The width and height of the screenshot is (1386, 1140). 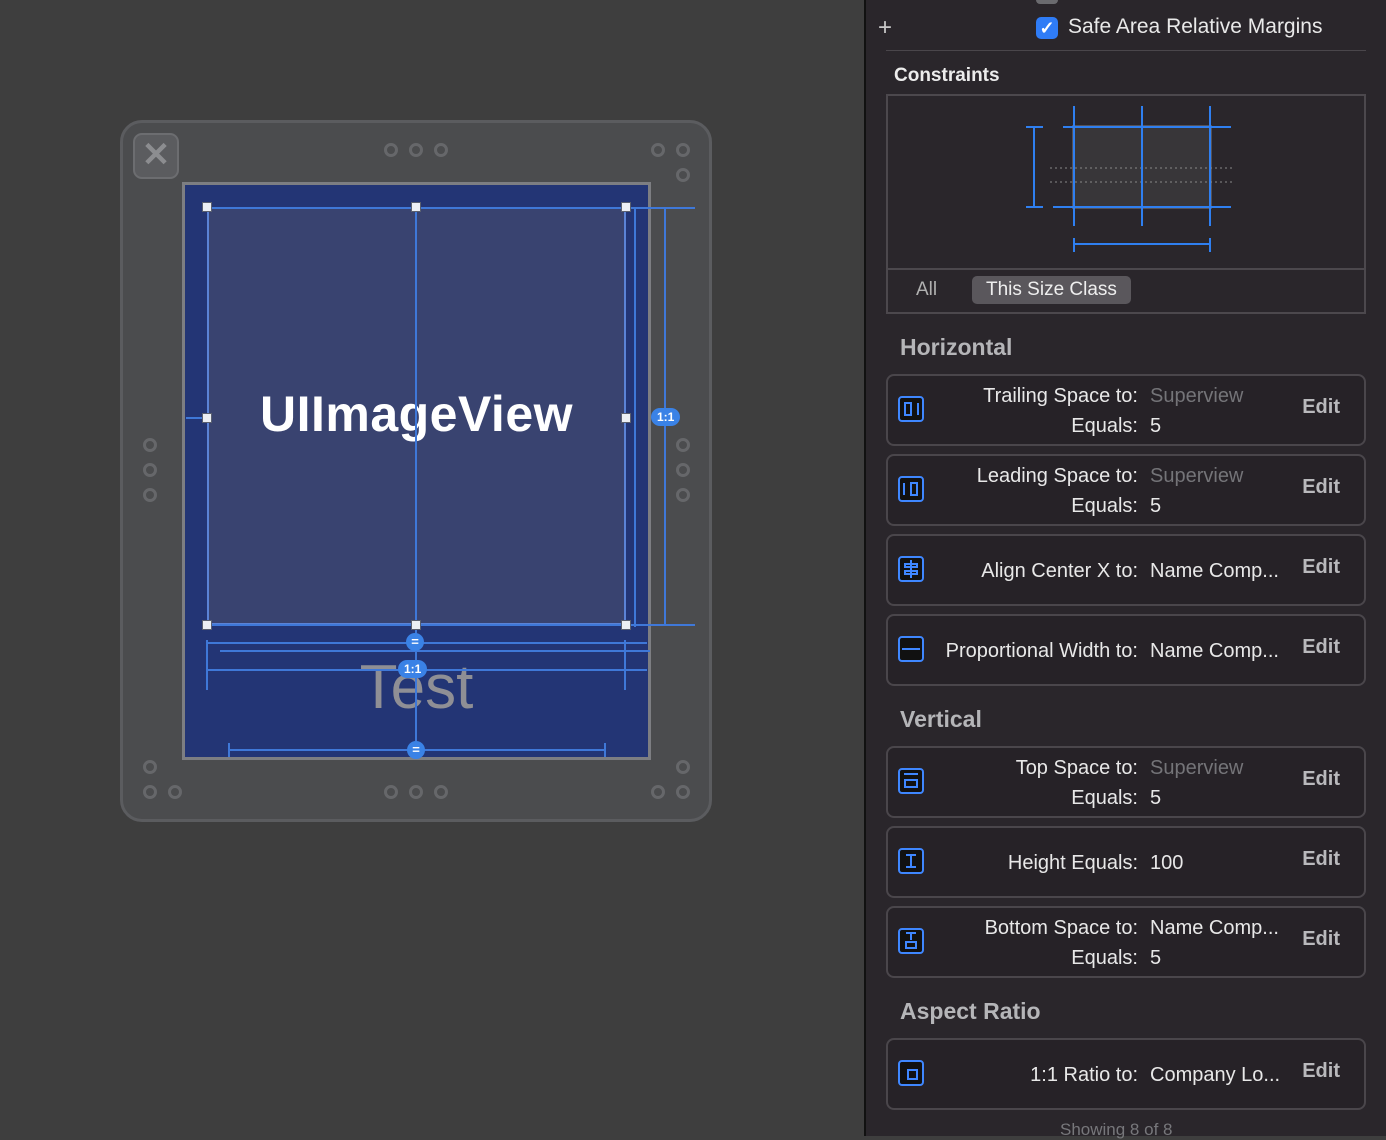 I want to click on checkbox-partial, so click(x=1047, y=2).